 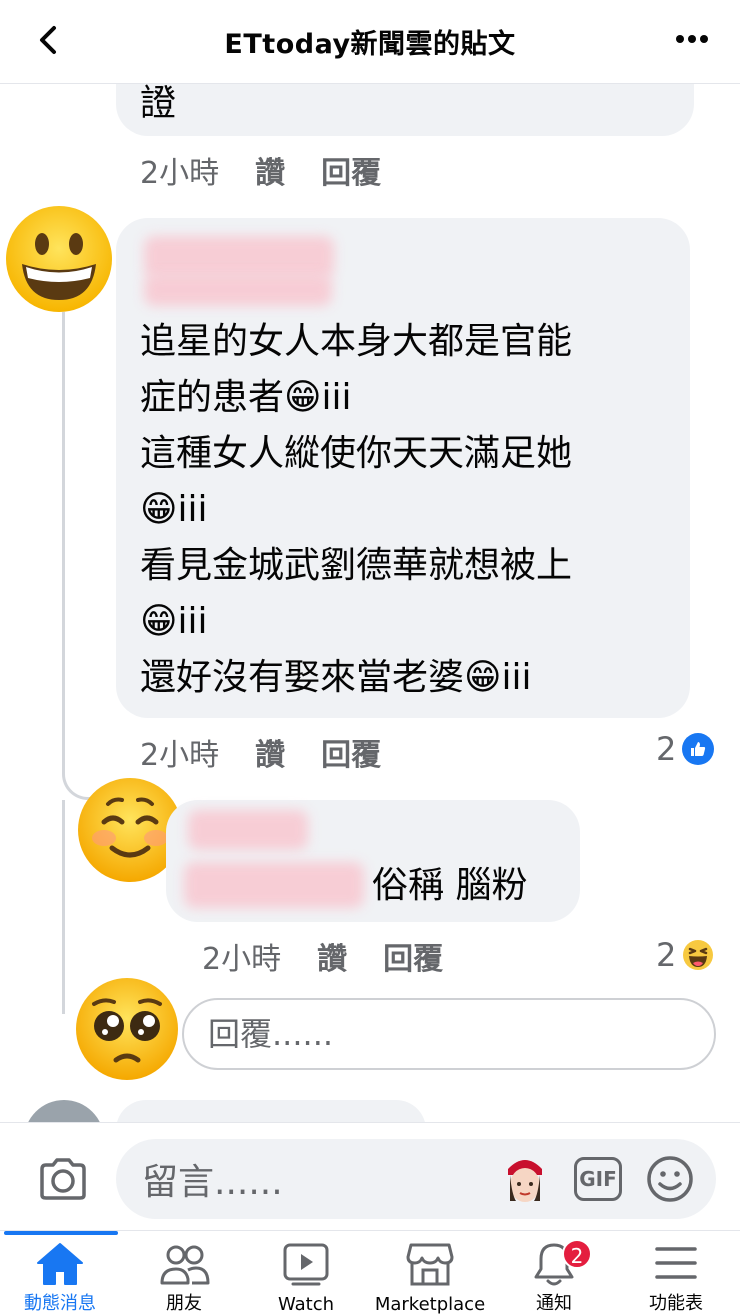 What do you see at coordinates (306, 1304) in the screenshot?
I see `tab-label: Watch` at bounding box center [306, 1304].